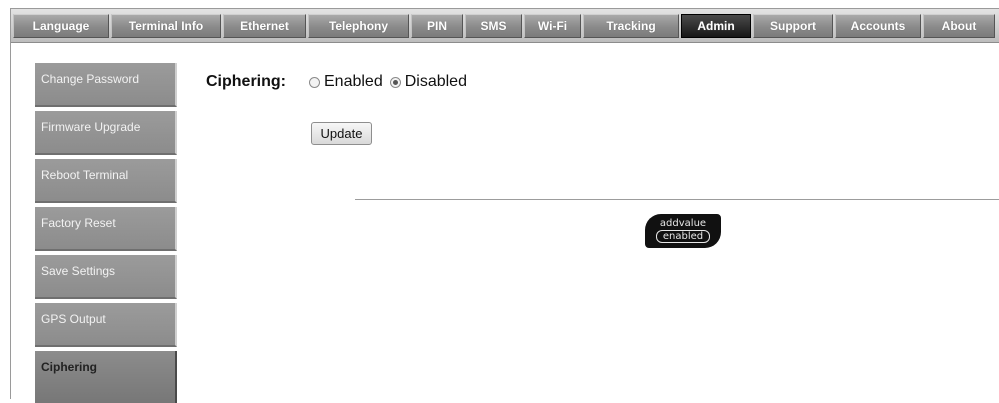  I want to click on sidebar-item-ciphering: Ciphering, so click(106, 377).